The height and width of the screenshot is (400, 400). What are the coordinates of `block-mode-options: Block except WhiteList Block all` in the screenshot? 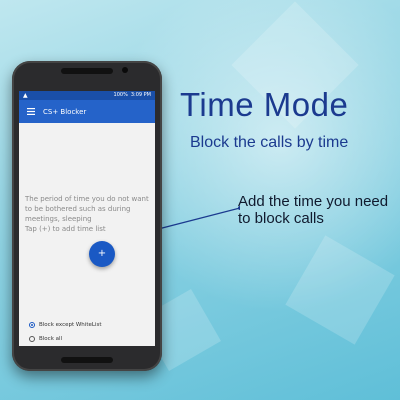 It's located at (89, 332).